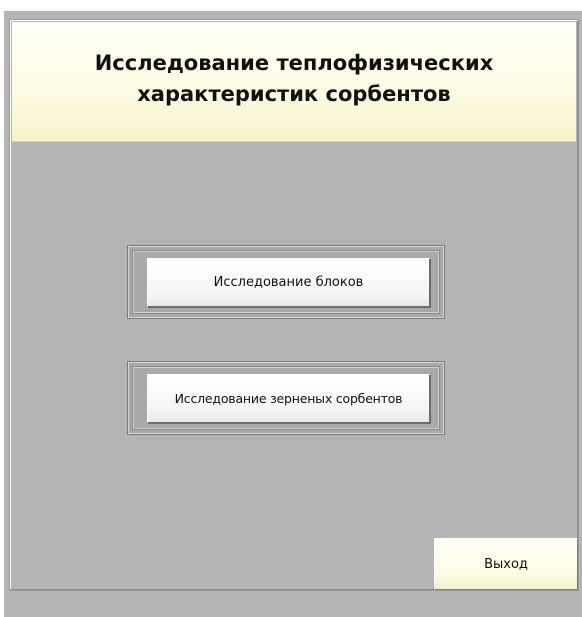 This screenshot has height=617, width=582. Describe the element at coordinates (289, 283) in the screenshot. I see `study-blocks-button: Исследование блоков` at that location.